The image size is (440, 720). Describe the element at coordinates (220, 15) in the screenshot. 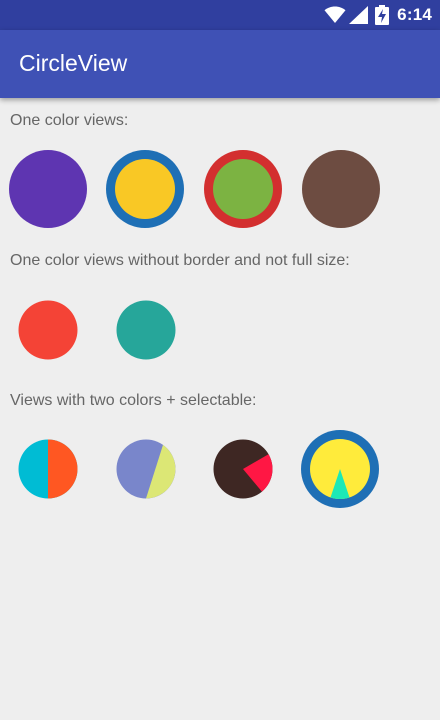

I see `status-bar: 6:14` at that location.